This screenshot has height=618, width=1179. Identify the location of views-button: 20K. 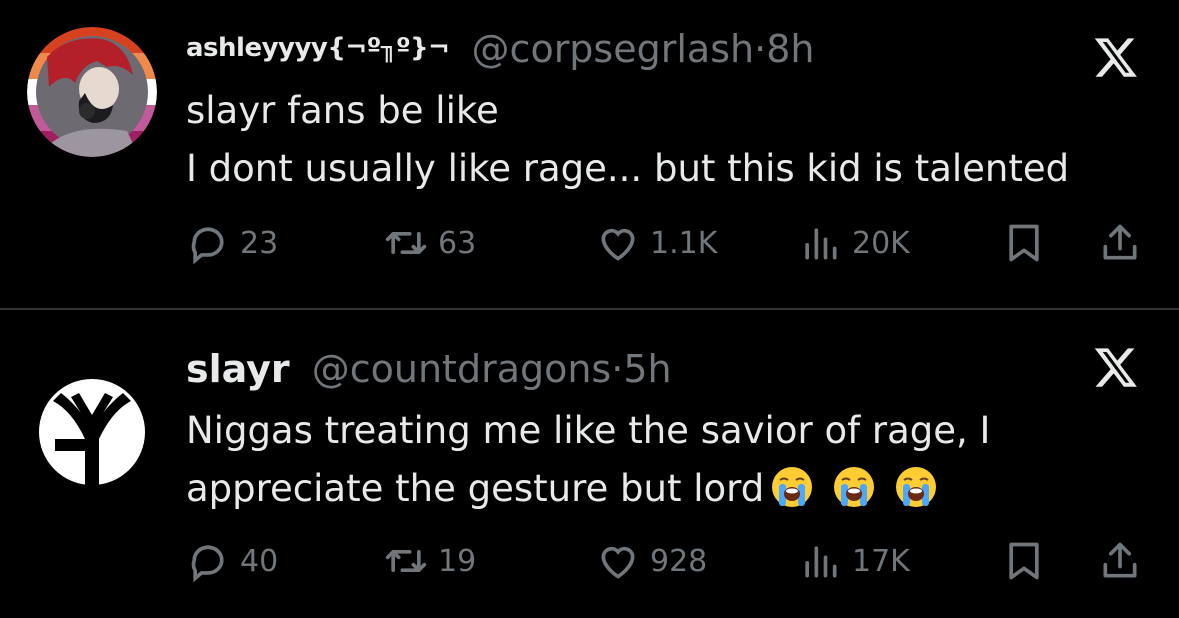
(854, 243).